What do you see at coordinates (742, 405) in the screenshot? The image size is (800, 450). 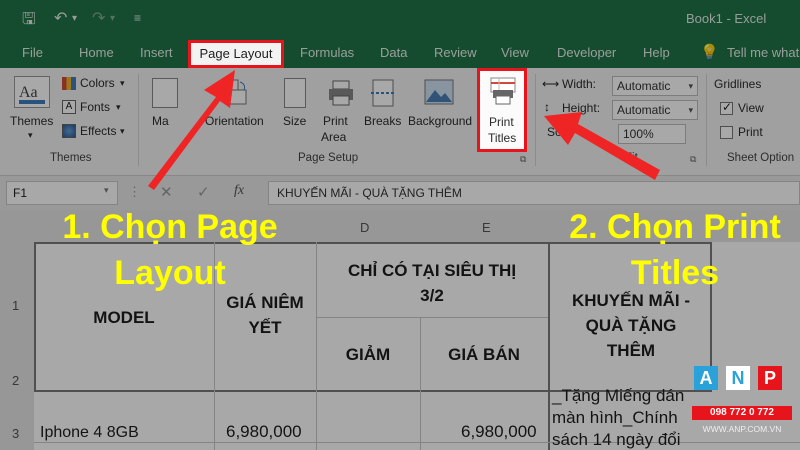 I see `anp-logo: A N P 098 772 0 772 WWW.ANP.COM.VN` at bounding box center [742, 405].